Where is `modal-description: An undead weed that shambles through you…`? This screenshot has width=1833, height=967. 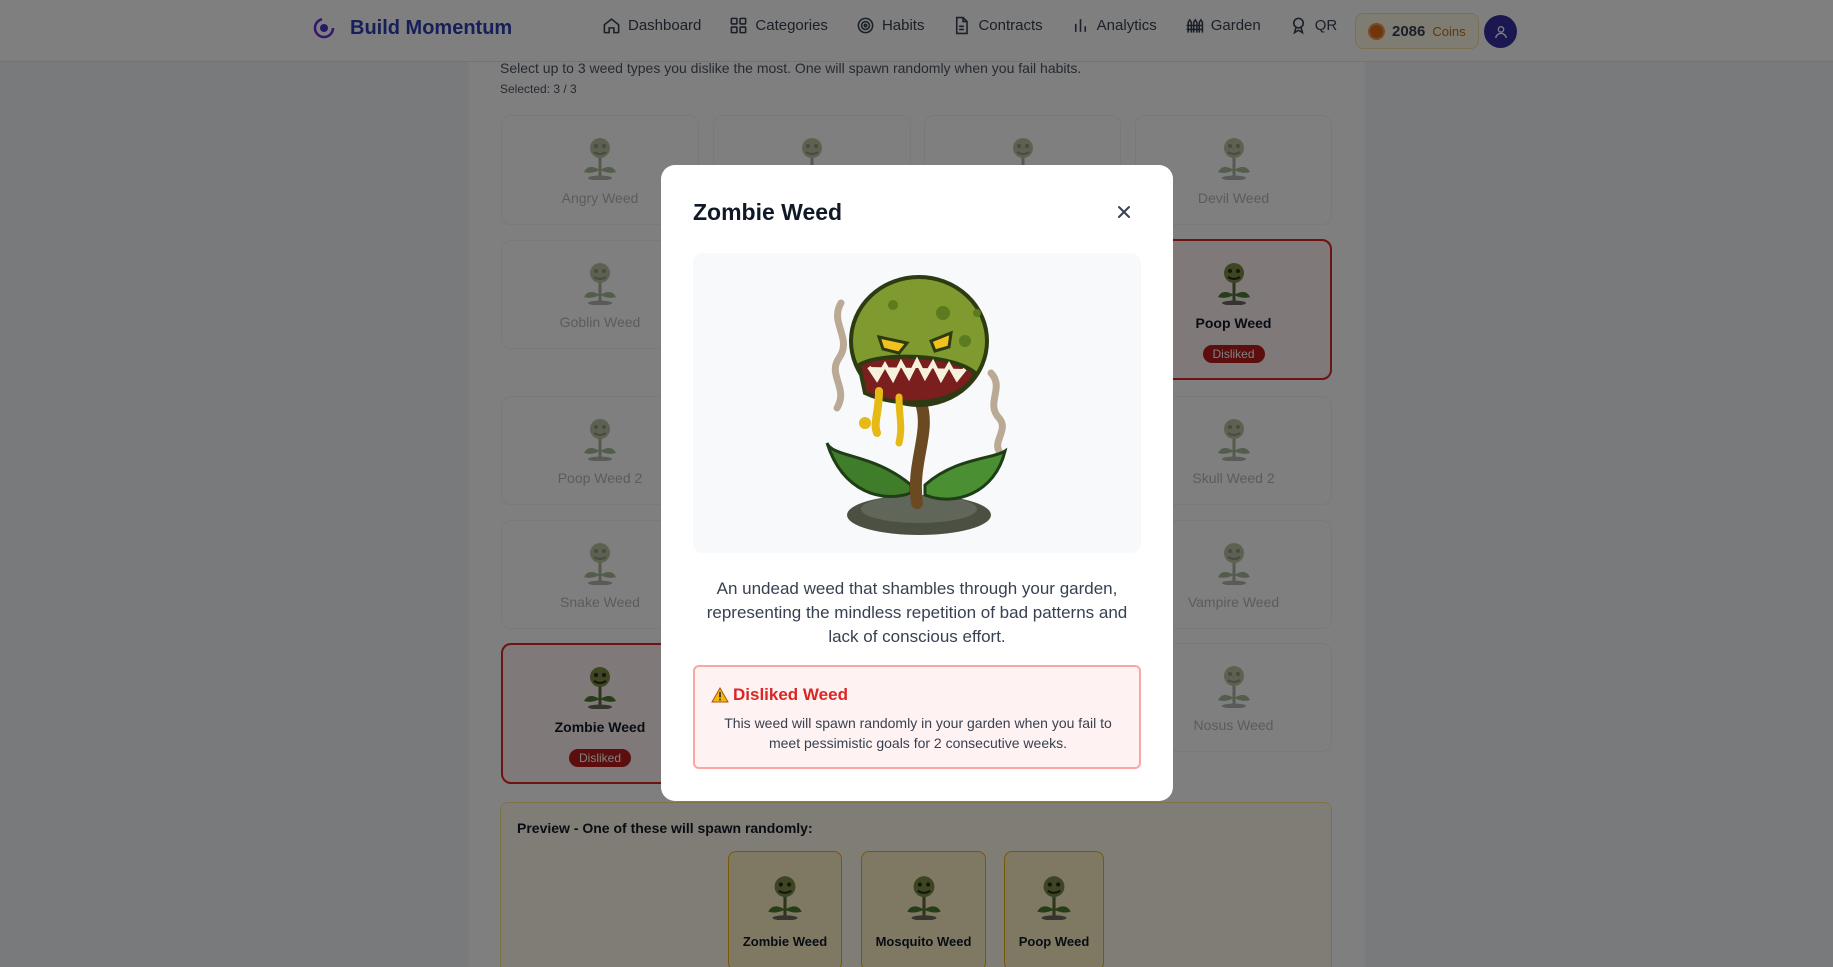
modal-description: An undead weed that shambles through you… is located at coordinates (917, 612).